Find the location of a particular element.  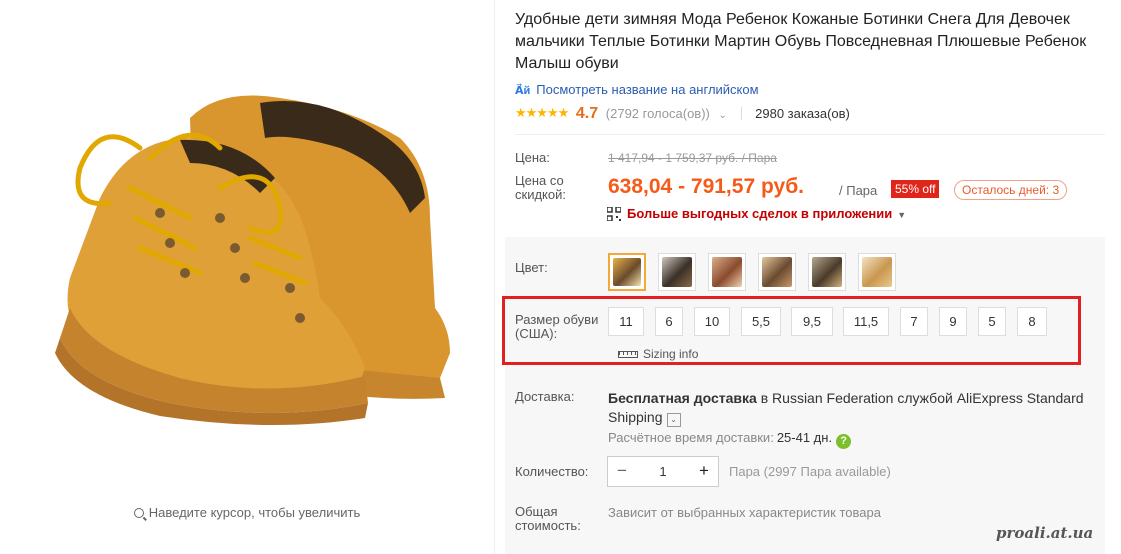

size-option: 6 is located at coordinates (669, 321).